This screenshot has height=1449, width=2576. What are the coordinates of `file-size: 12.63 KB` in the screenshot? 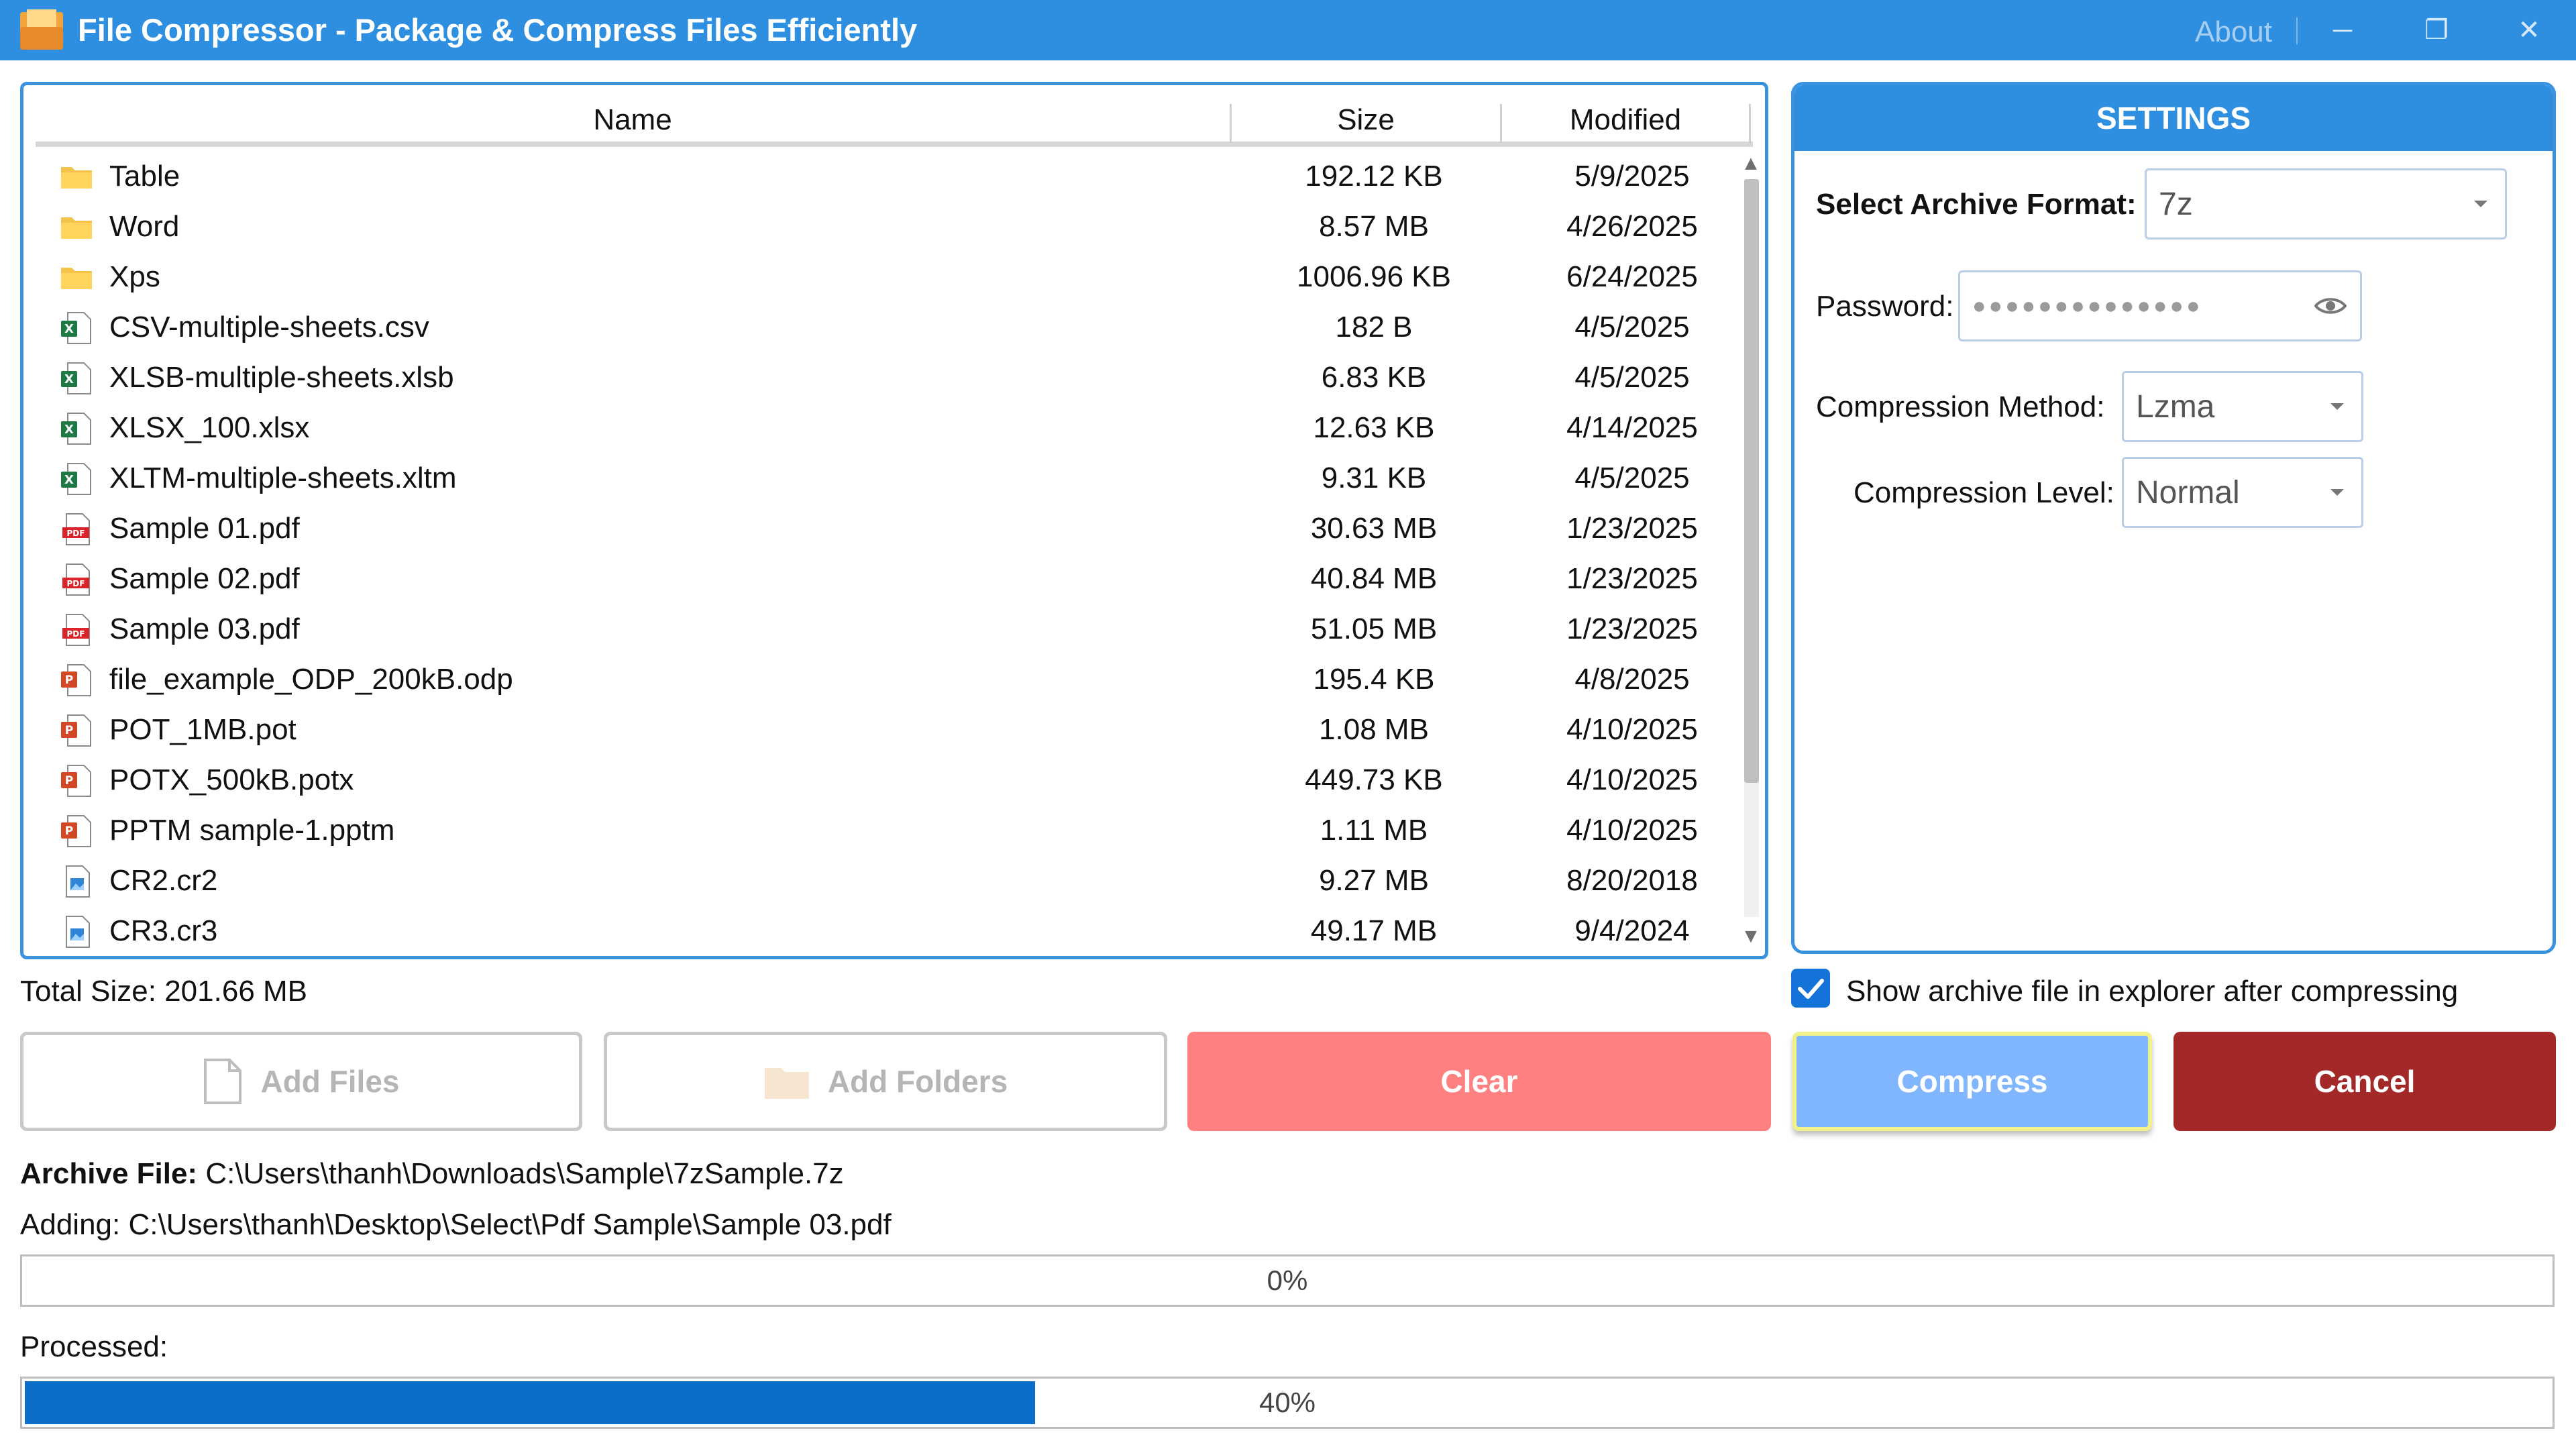 It's located at (1374, 427).